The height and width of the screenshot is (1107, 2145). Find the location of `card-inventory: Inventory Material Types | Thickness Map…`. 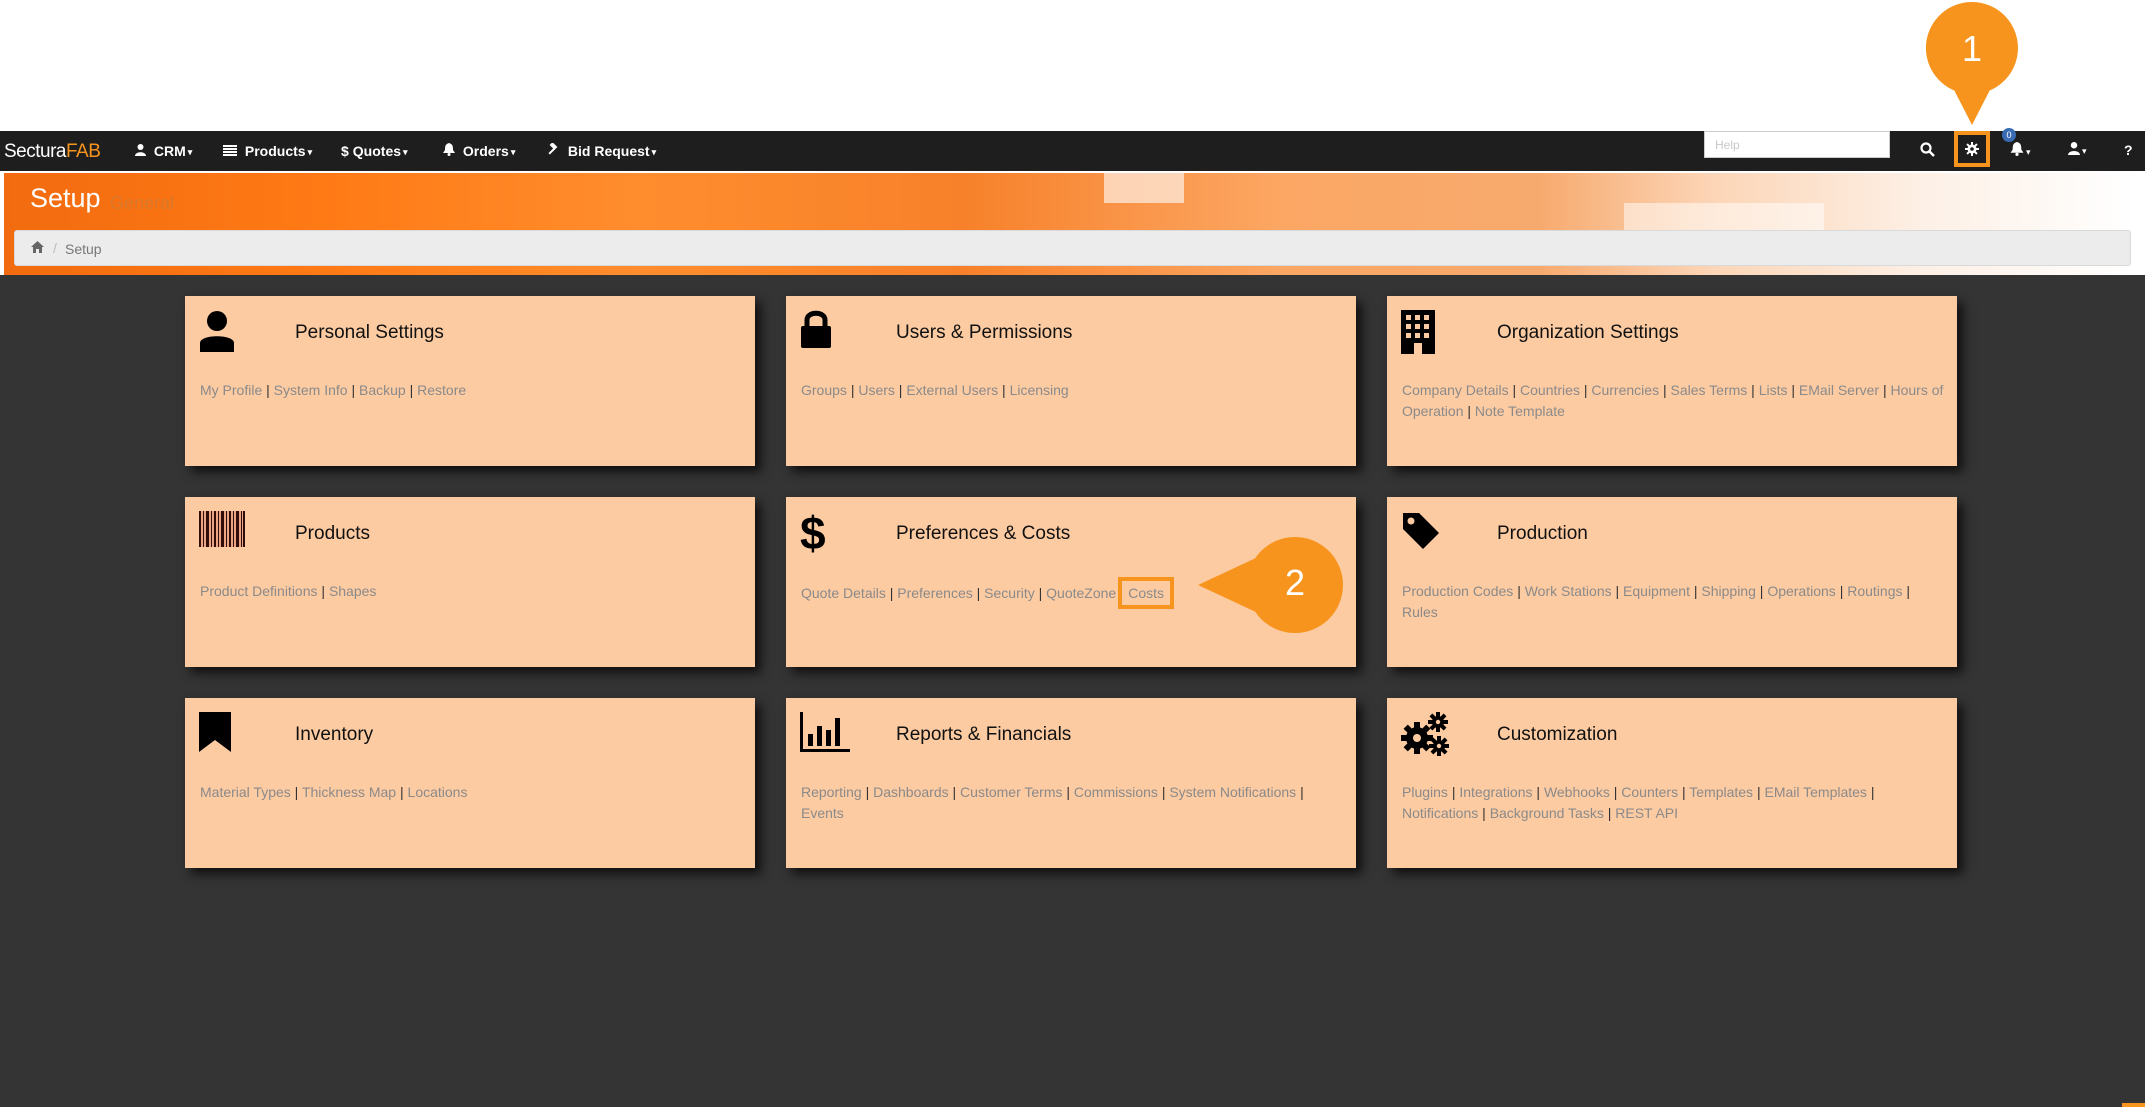

card-inventory: Inventory Material Types | Thickness Map… is located at coordinates (470, 783).